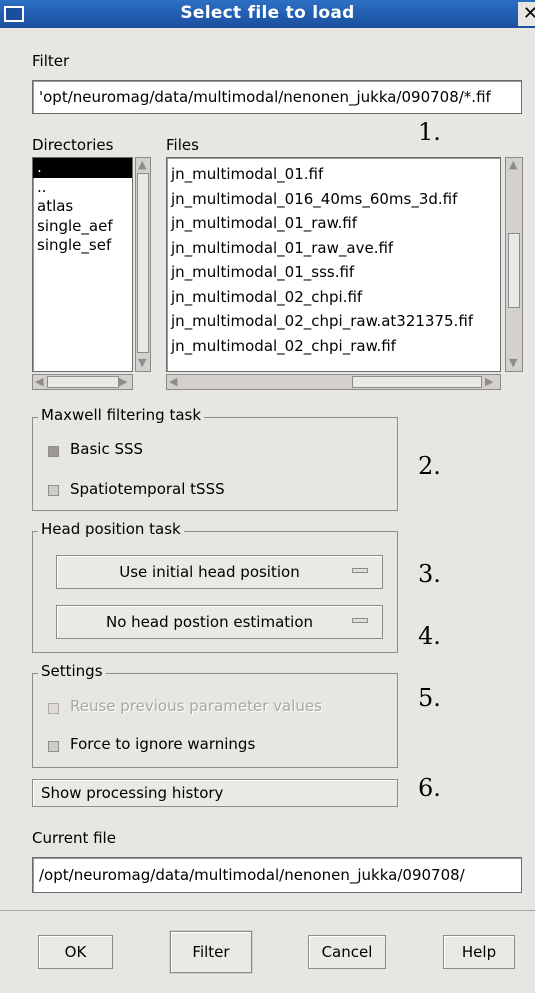 The image size is (535, 993). What do you see at coordinates (479, 952) in the screenshot?
I see `help-button: Help` at bounding box center [479, 952].